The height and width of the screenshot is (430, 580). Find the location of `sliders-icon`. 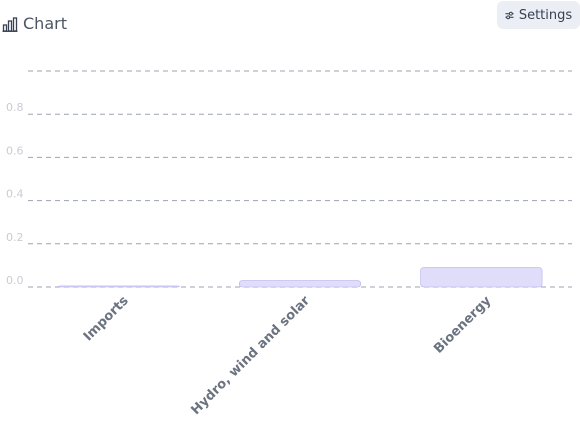

sliders-icon is located at coordinates (509, 15).